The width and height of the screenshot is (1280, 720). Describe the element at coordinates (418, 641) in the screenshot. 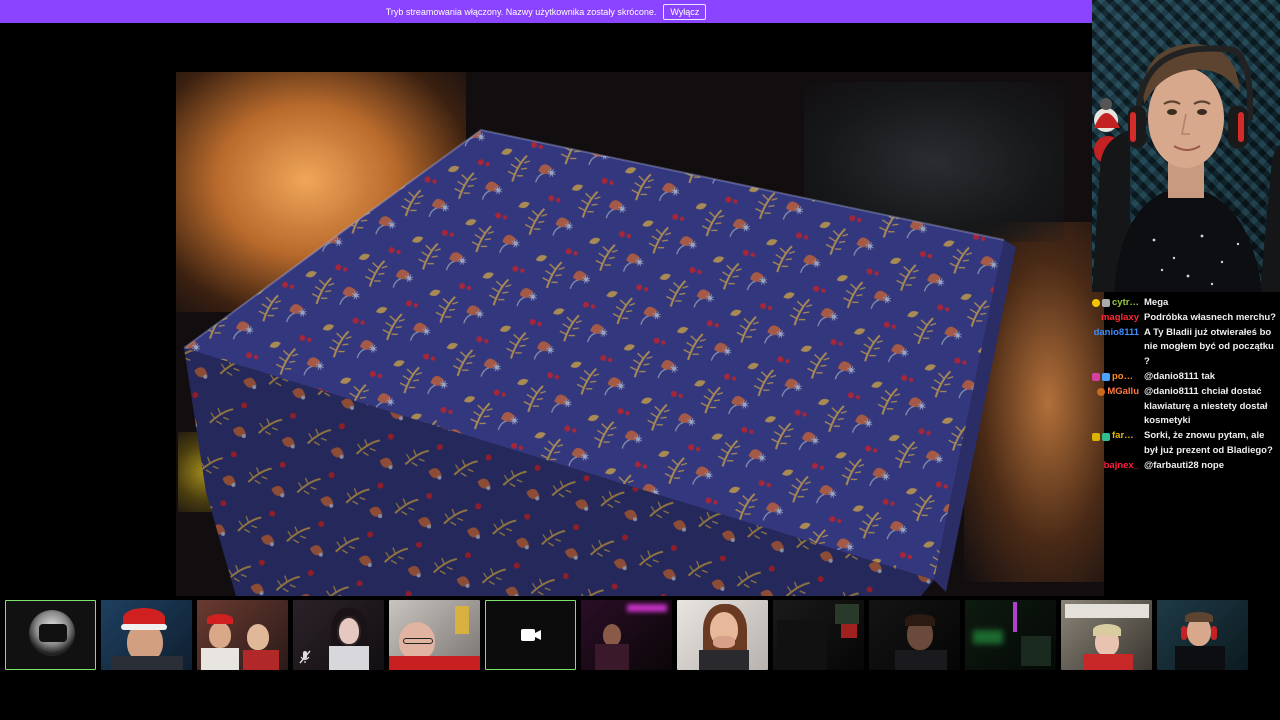

I see `glasses` at that location.